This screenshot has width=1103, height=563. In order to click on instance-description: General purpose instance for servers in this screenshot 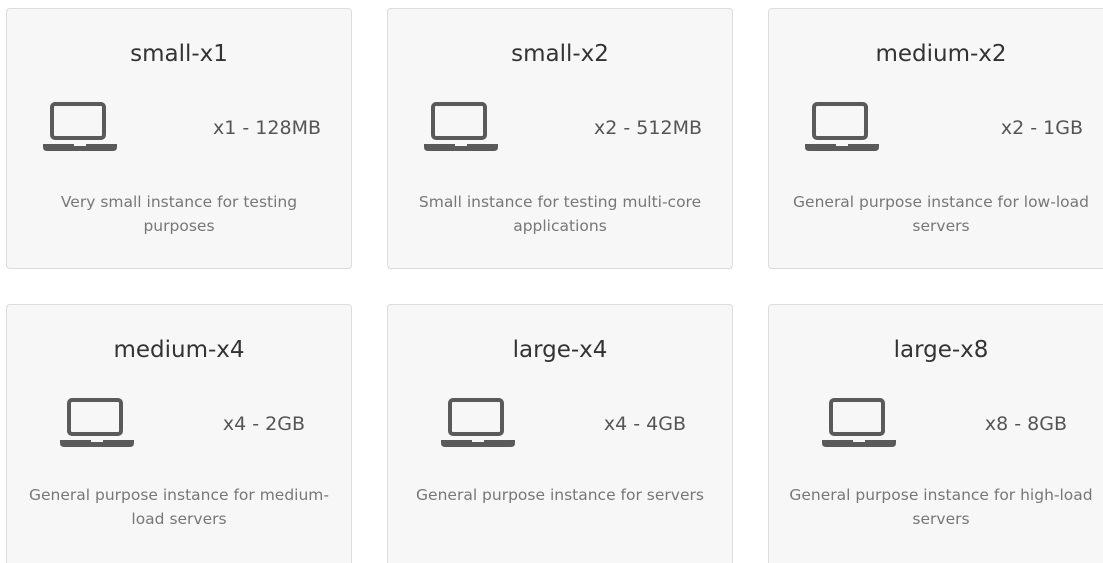, I will do `click(560, 495)`.